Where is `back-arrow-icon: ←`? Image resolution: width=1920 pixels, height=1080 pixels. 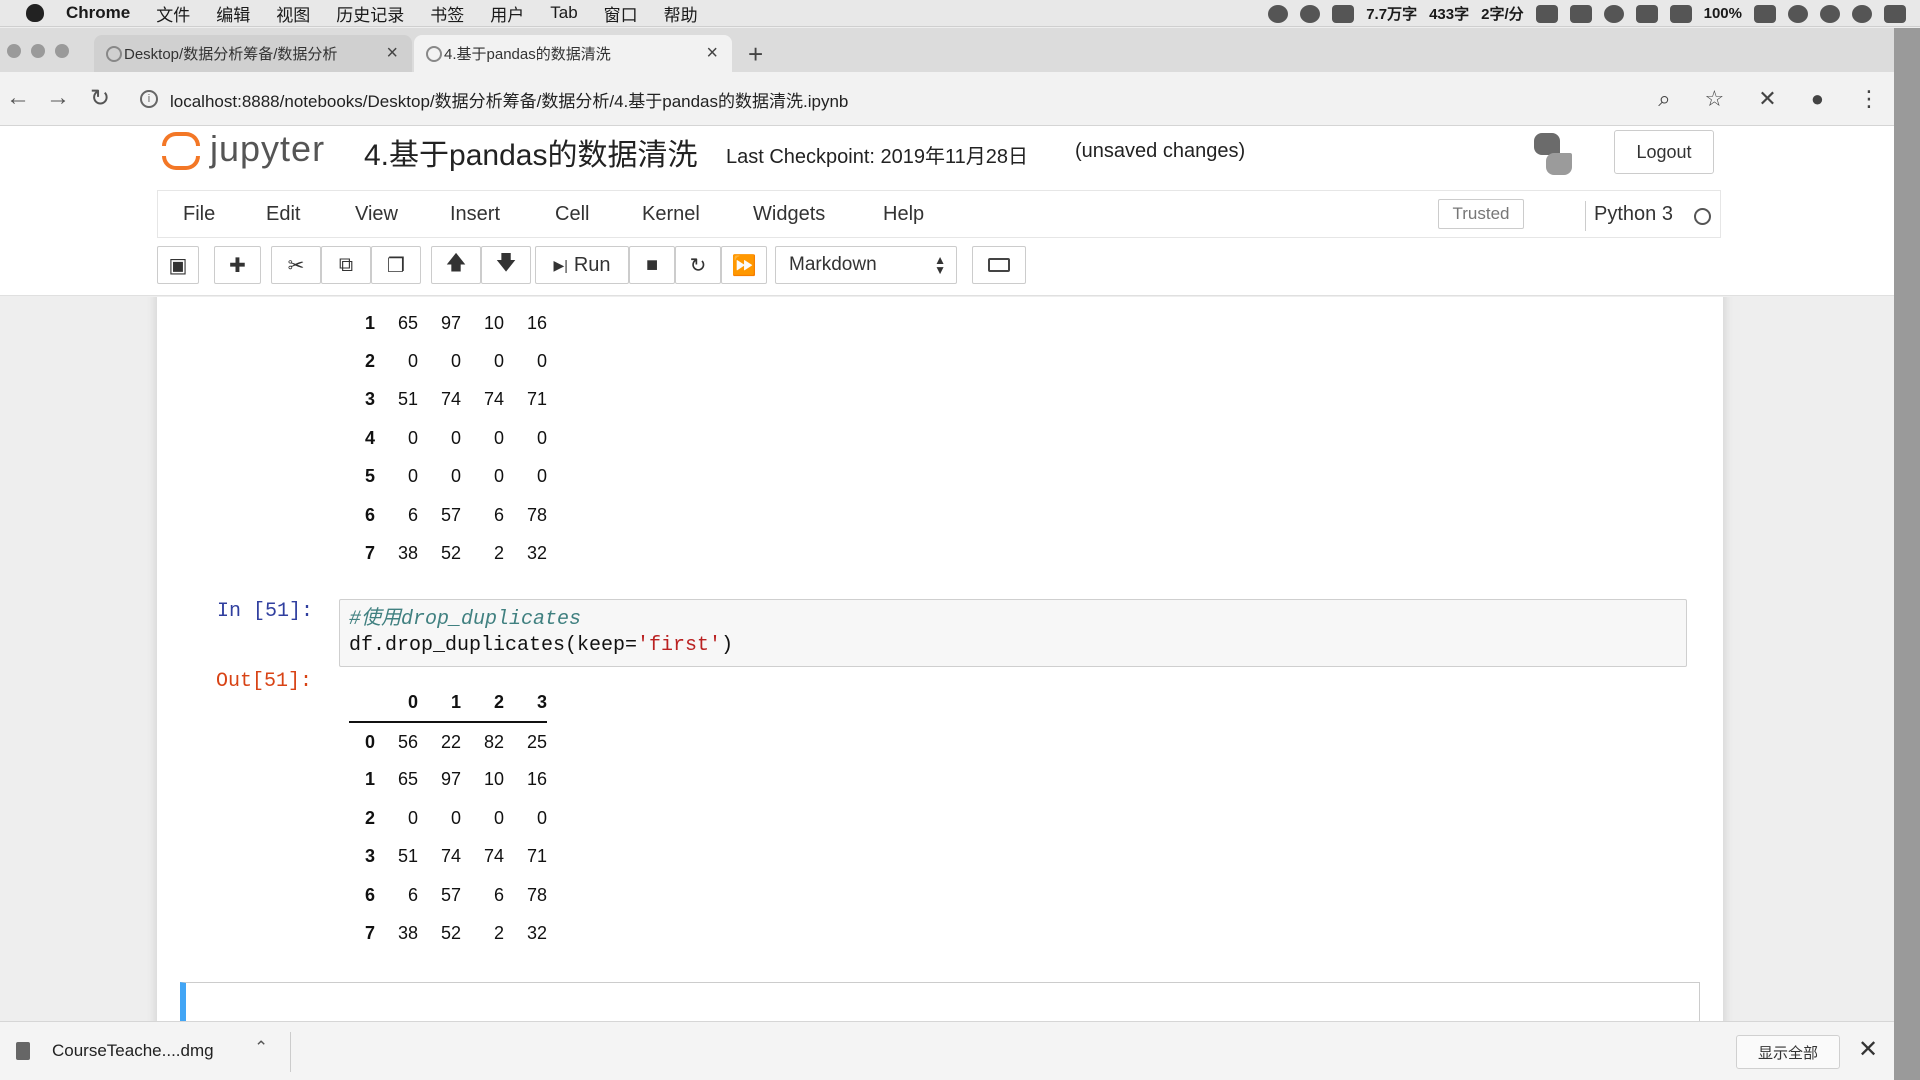 back-arrow-icon: ← is located at coordinates (18, 98).